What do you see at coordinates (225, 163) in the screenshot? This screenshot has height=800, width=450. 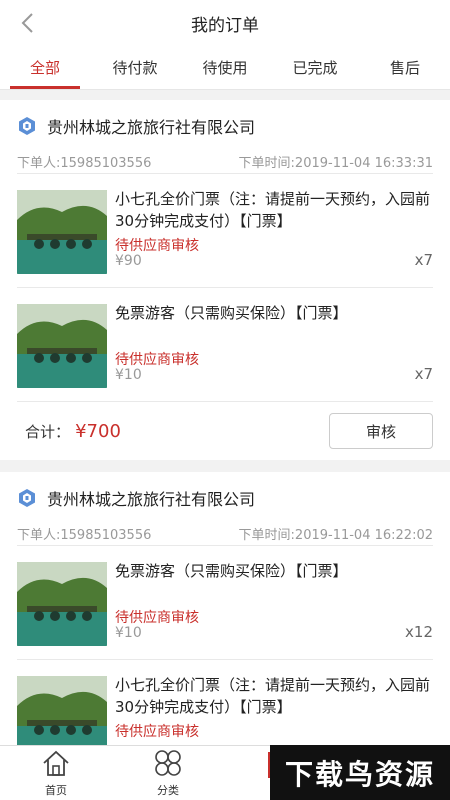 I see `order-meta: 下单人:15985103556 下单时间:2019-11-04 16:33:31` at bounding box center [225, 163].